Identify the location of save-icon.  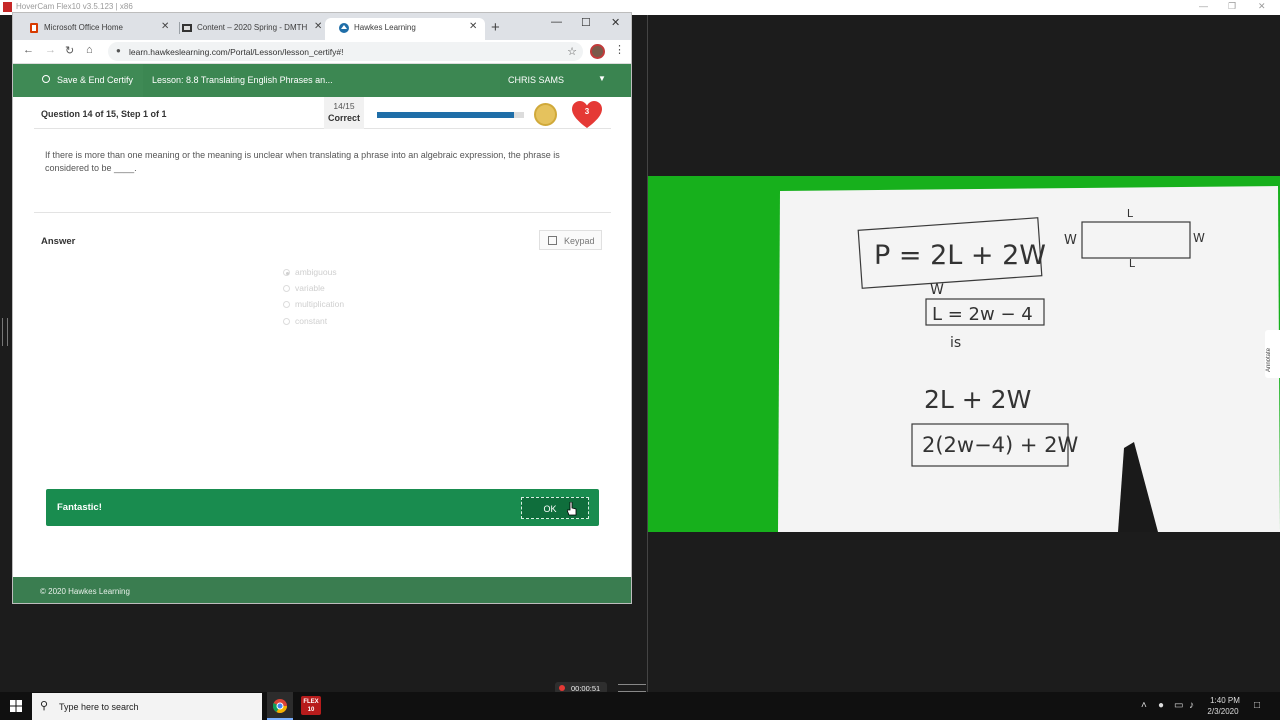
(46, 79).